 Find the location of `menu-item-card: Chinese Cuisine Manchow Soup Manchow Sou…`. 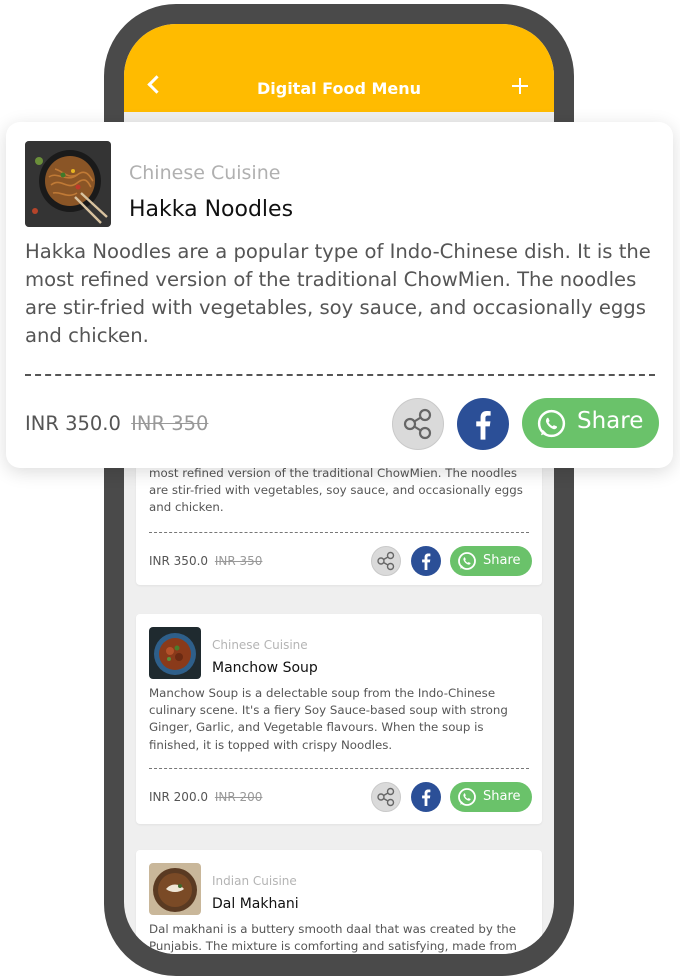

menu-item-card: Chinese Cuisine Manchow Soup Manchow Sou… is located at coordinates (339, 719).